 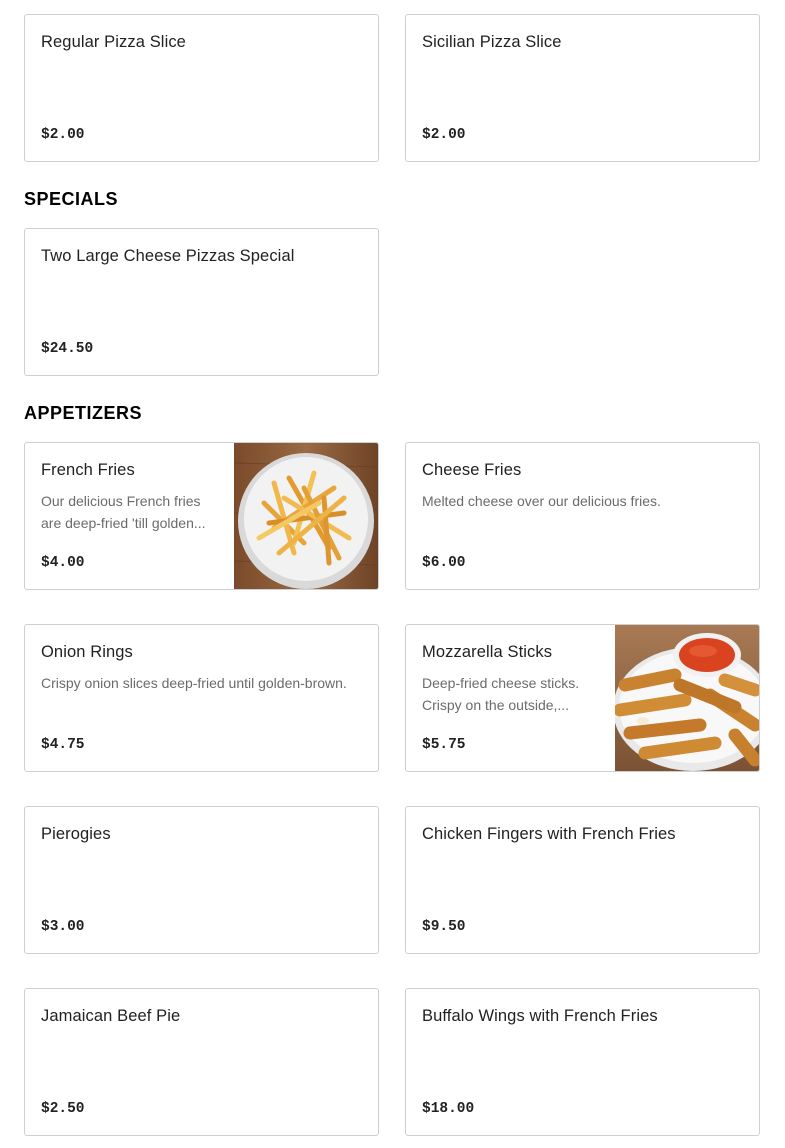 What do you see at coordinates (67, 349) in the screenshot?
I see `menu-item-price: $24.50` at bounding box center [67, 349].